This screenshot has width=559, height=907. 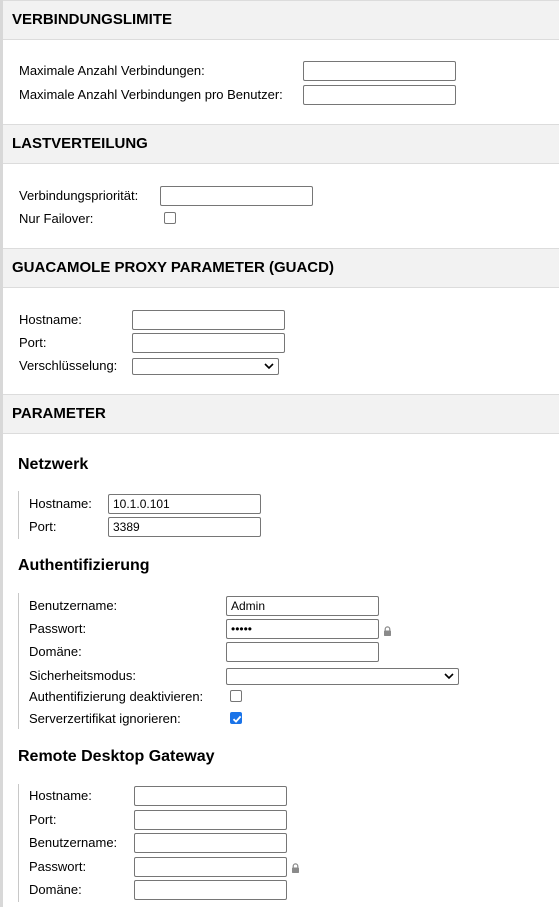 I want to click on disable-auth-checkbox, so click(x=236, y=696).